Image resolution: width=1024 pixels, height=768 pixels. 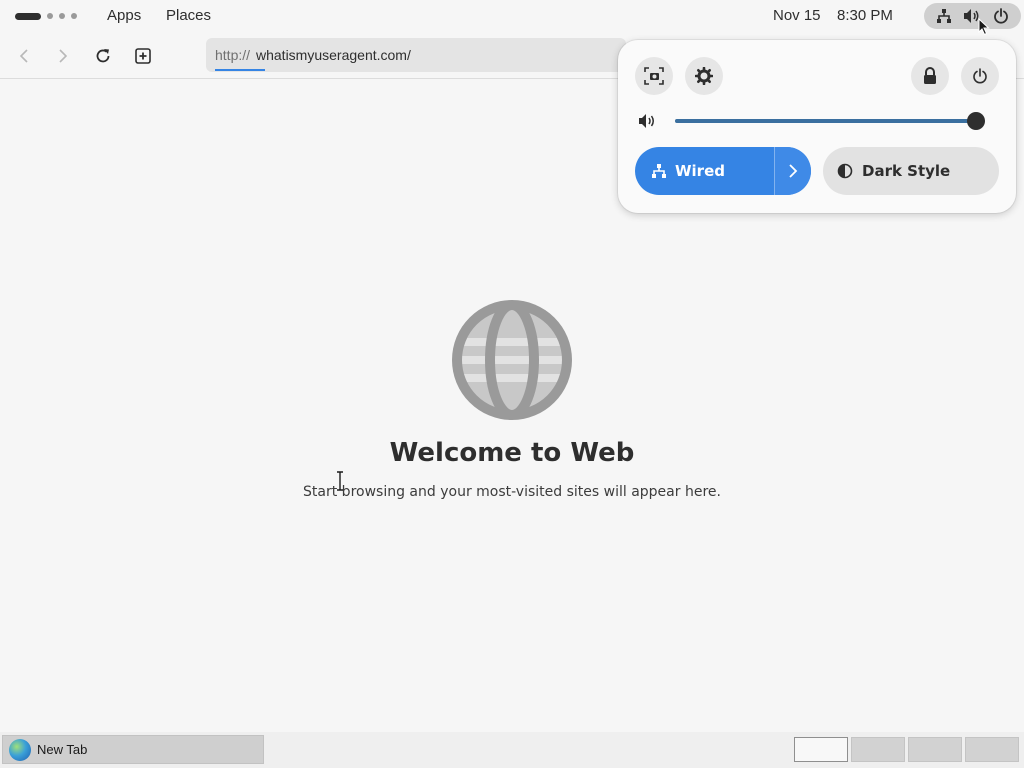 I want to click on volume-icon, so click(x=646, y=121).